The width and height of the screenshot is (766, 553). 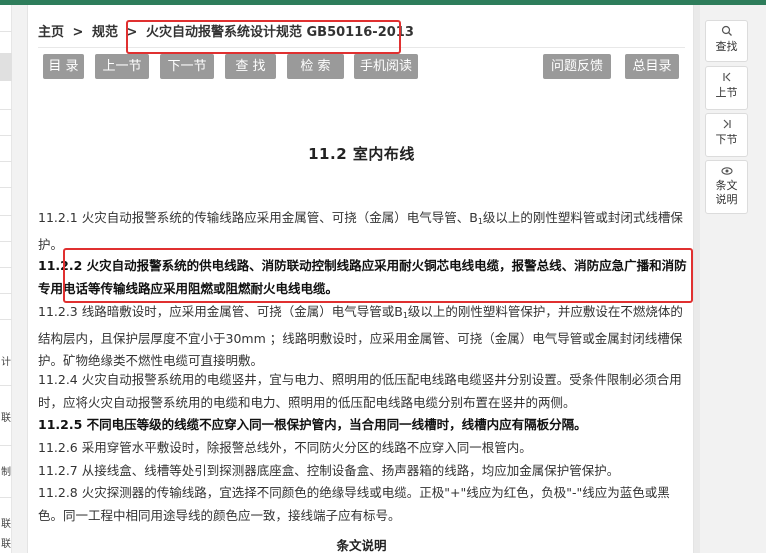 What do you see at coordinates (726, 32) in the screenshot?
I see `search-icon` at bounding box center [726, 32].